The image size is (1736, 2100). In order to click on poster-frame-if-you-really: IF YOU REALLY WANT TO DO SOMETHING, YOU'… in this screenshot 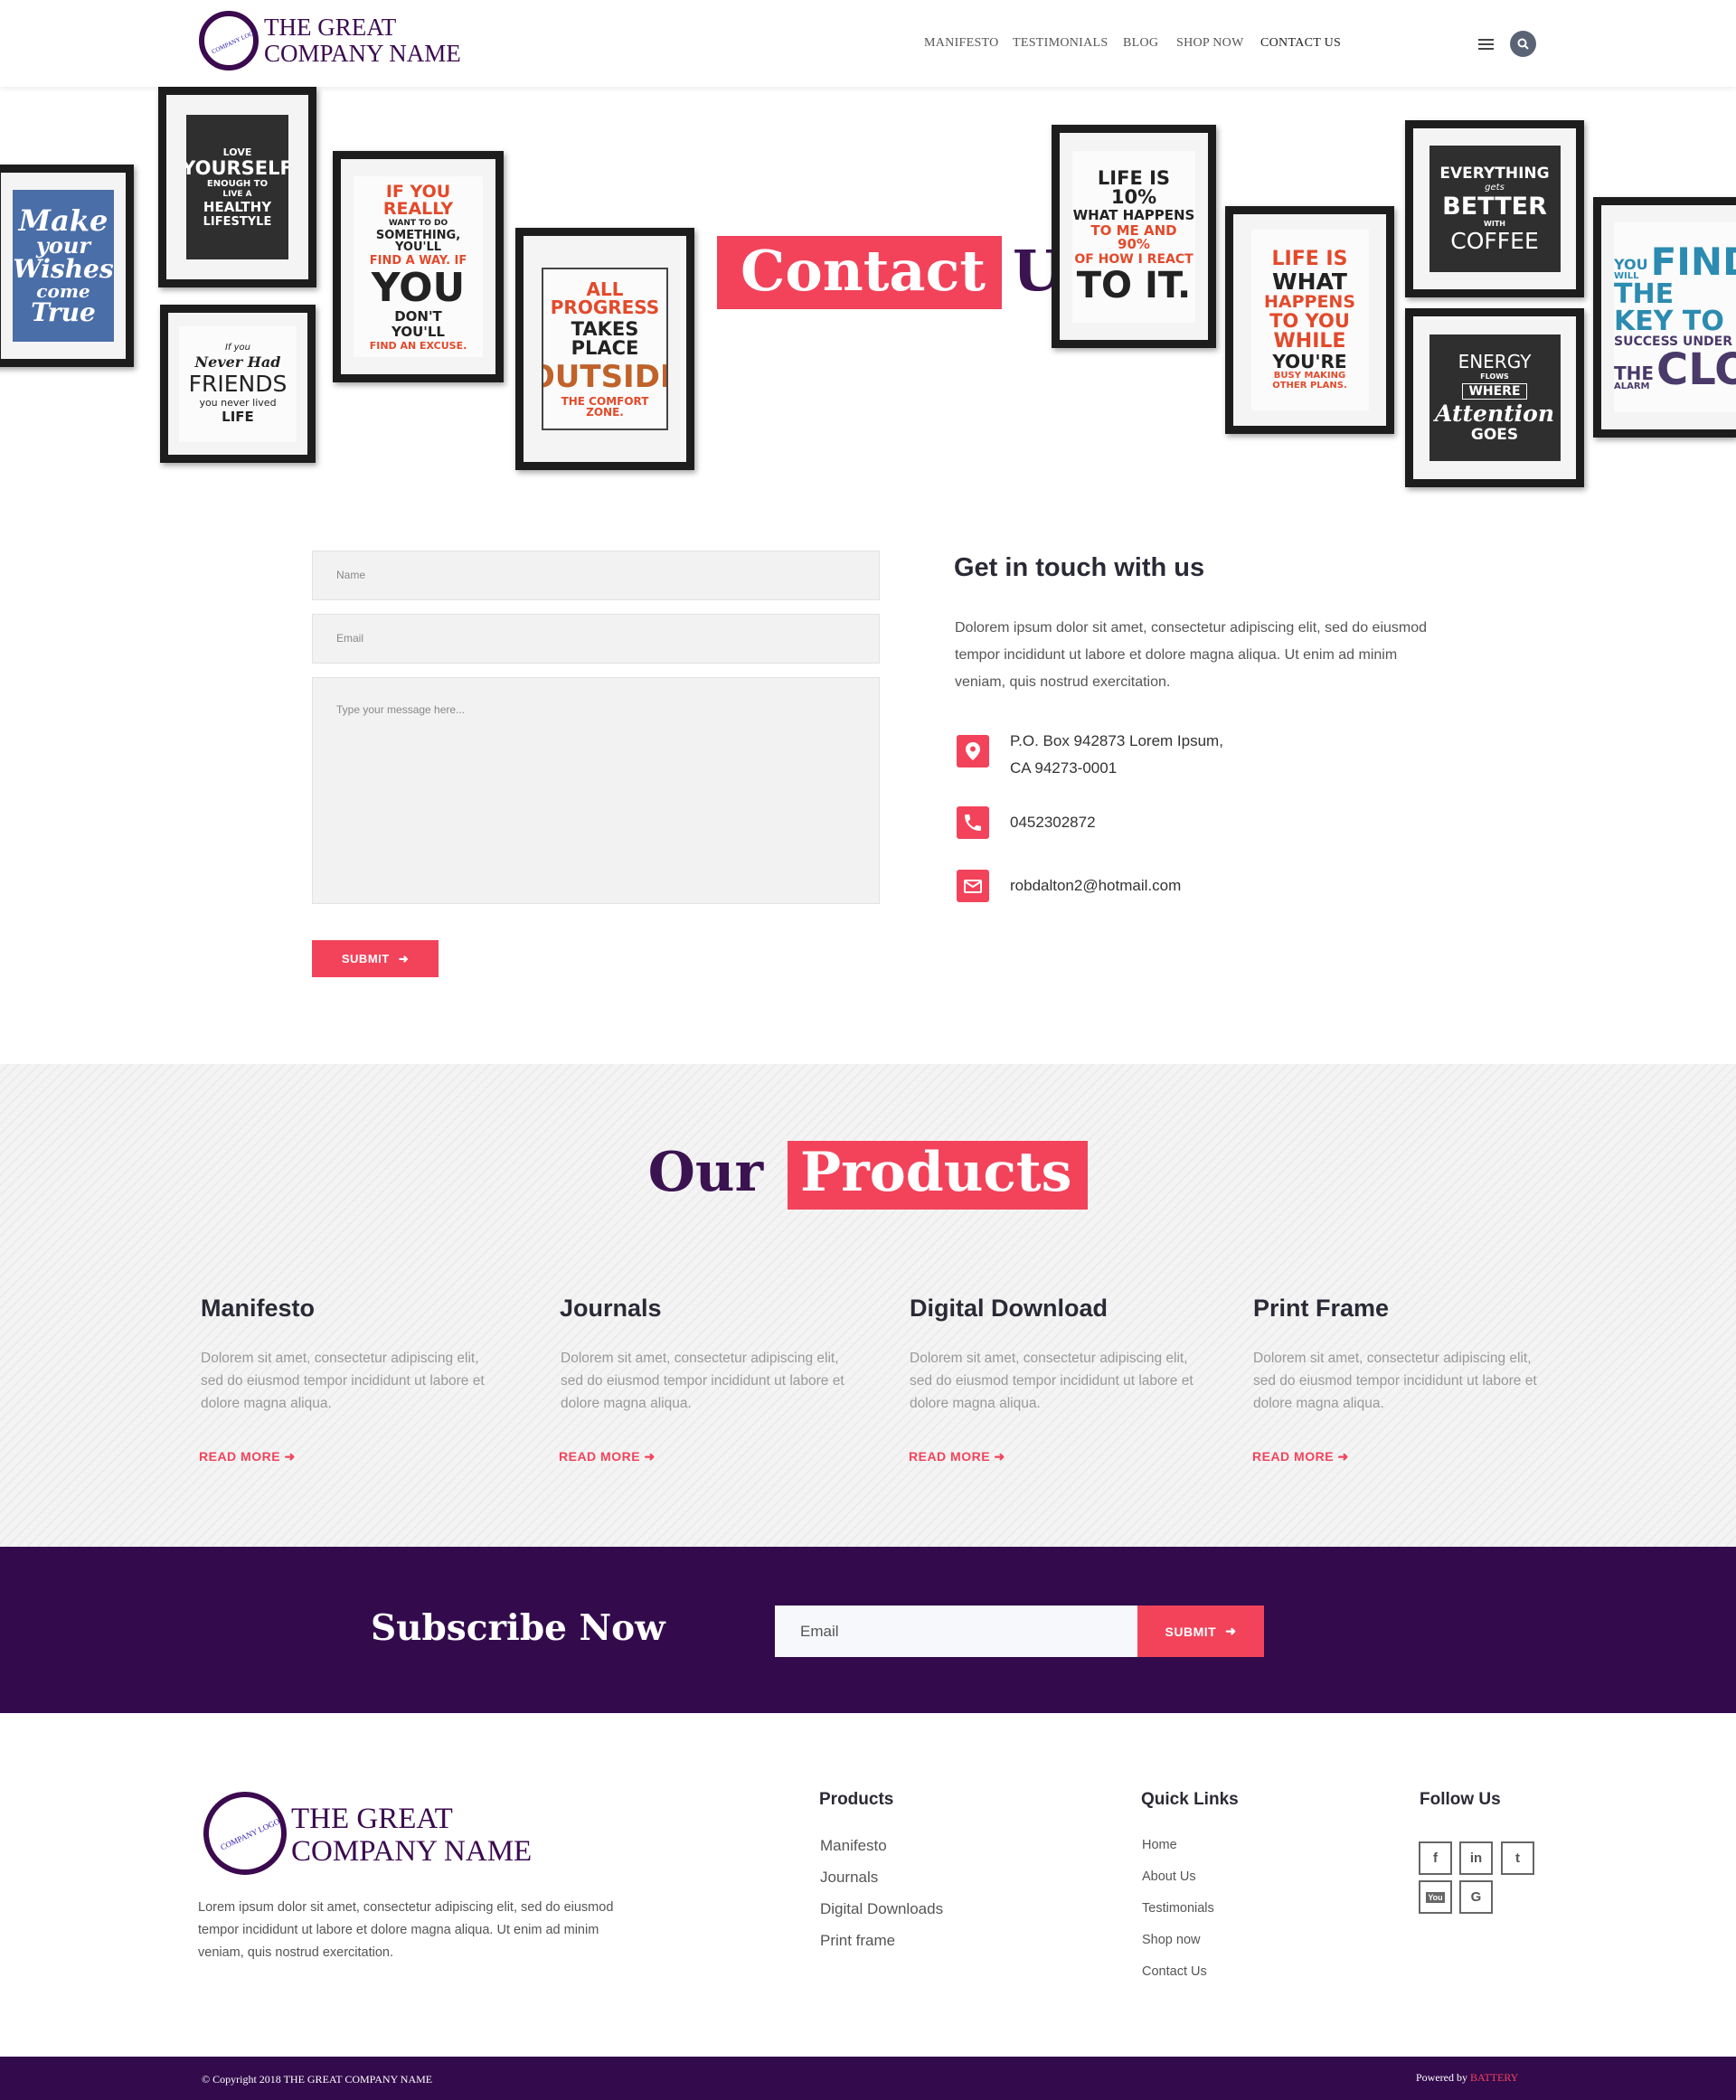, I will do `click(419, 266)`.